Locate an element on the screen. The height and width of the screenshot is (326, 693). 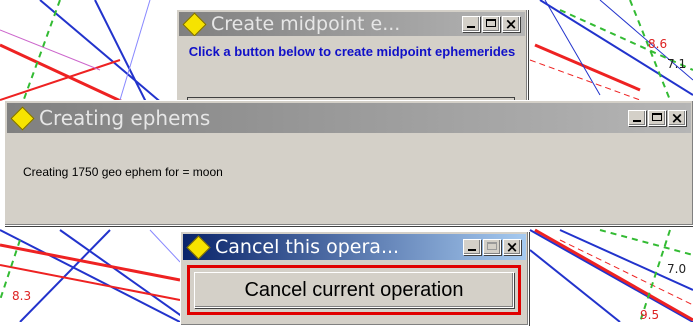
create-window-titlebar: Create midpoint e... × is located at coordinates (352, 24).